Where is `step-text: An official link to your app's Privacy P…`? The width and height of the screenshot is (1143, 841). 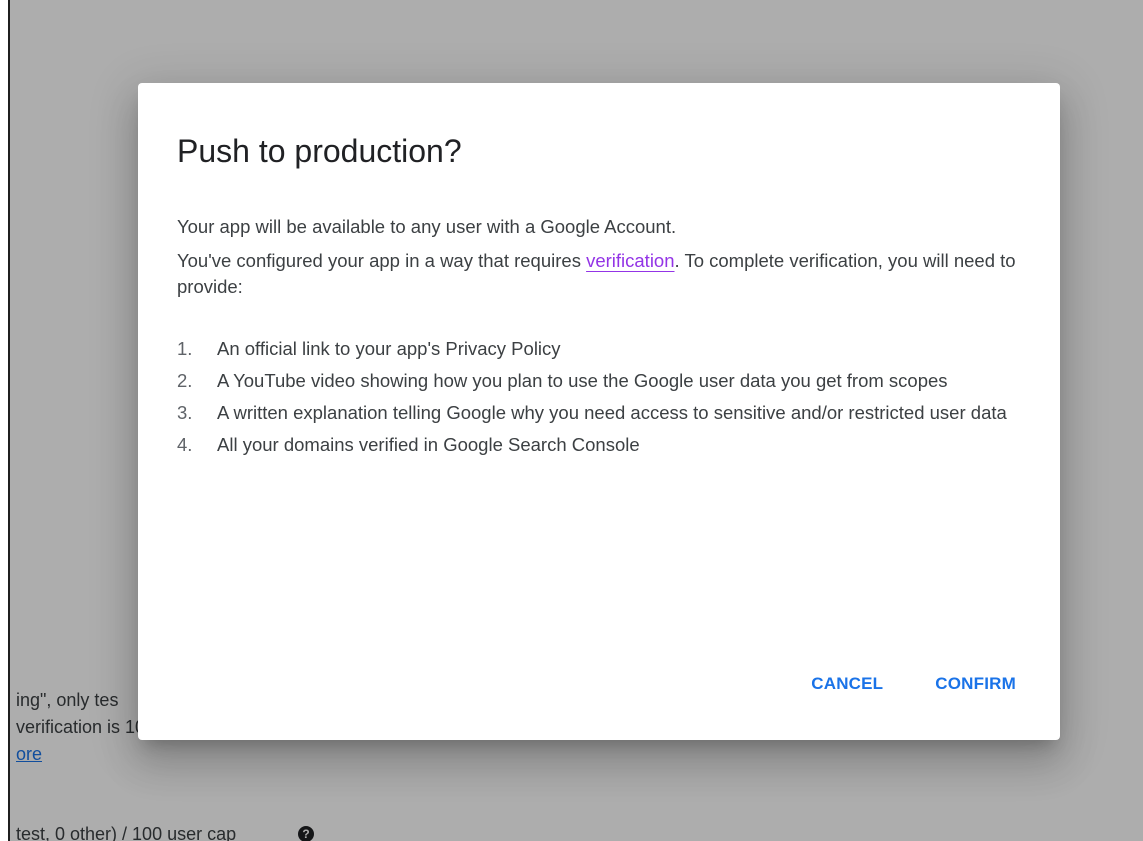 step-text: An official link to your app's Privacy P… is located at coordinates (389, 348).